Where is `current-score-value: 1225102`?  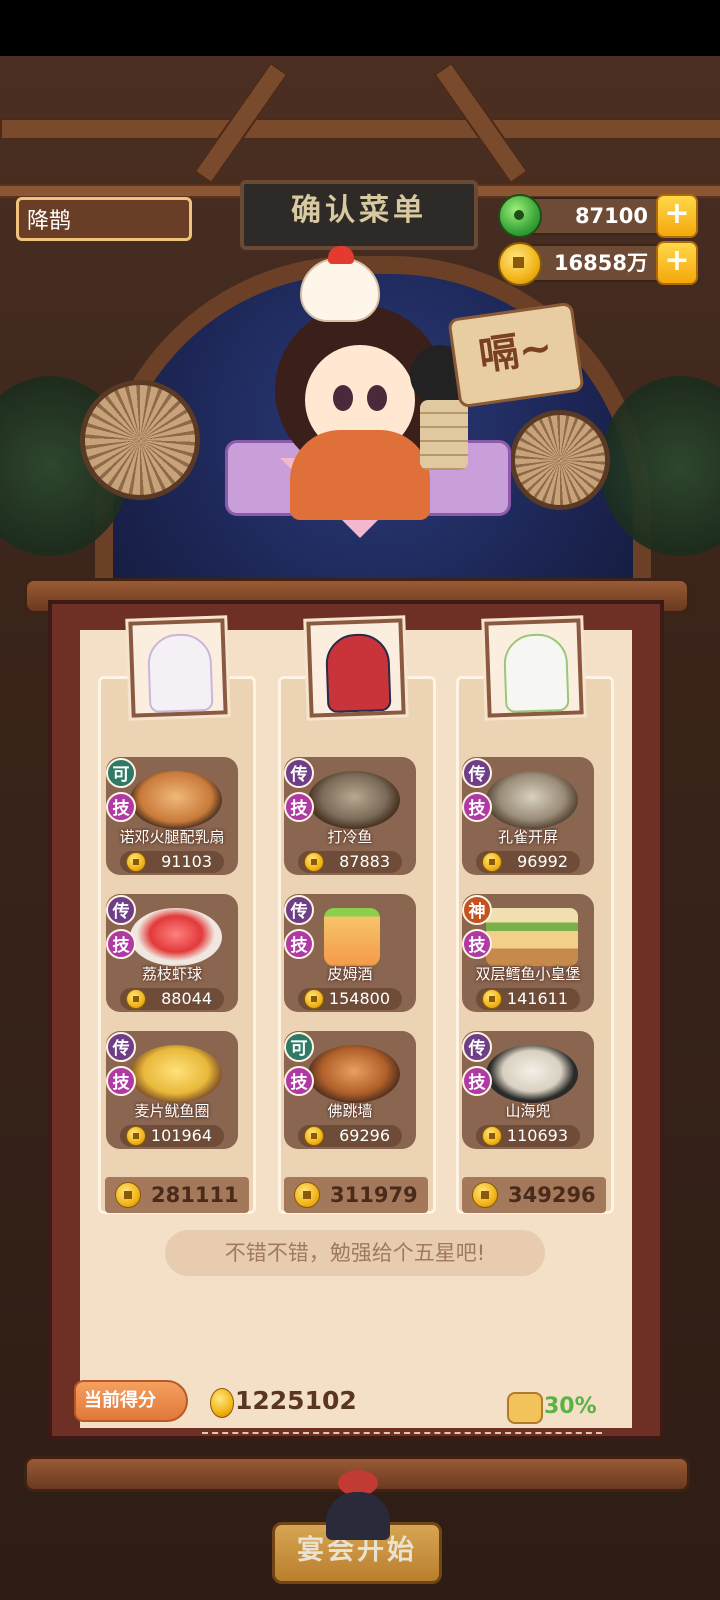 current-score-value: 1225102 is located at coordinates (296, 1400).